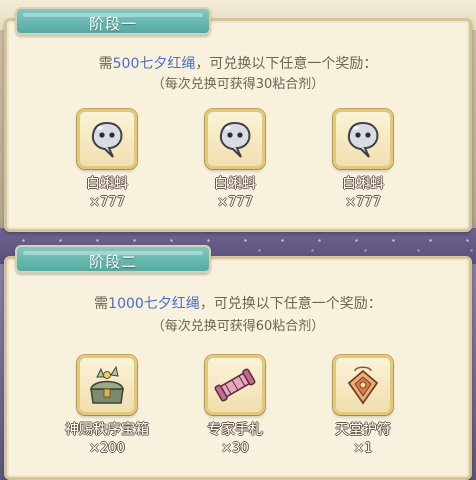 The height and width of the screenshot is (480, 476). Describe the element at coordinates (238, 326) in the screenshot. I see `stage-2-bonus-note: （每次兑换可获得60粘合剂）` at that location.